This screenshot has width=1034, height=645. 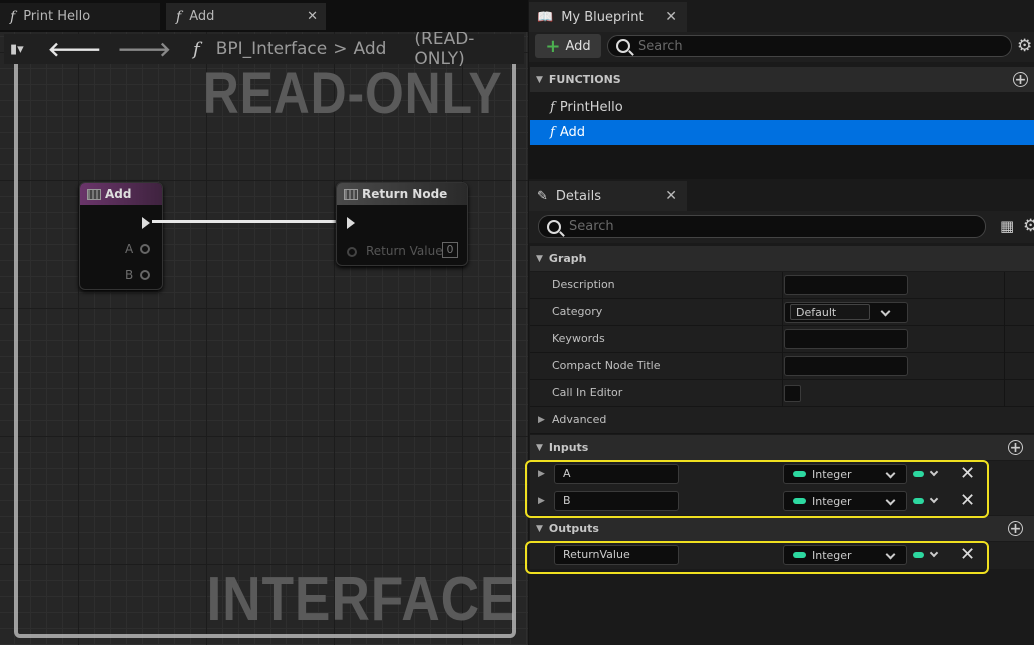 I want to click on tab-add: f Add ✕, so click(x=246, y=16).